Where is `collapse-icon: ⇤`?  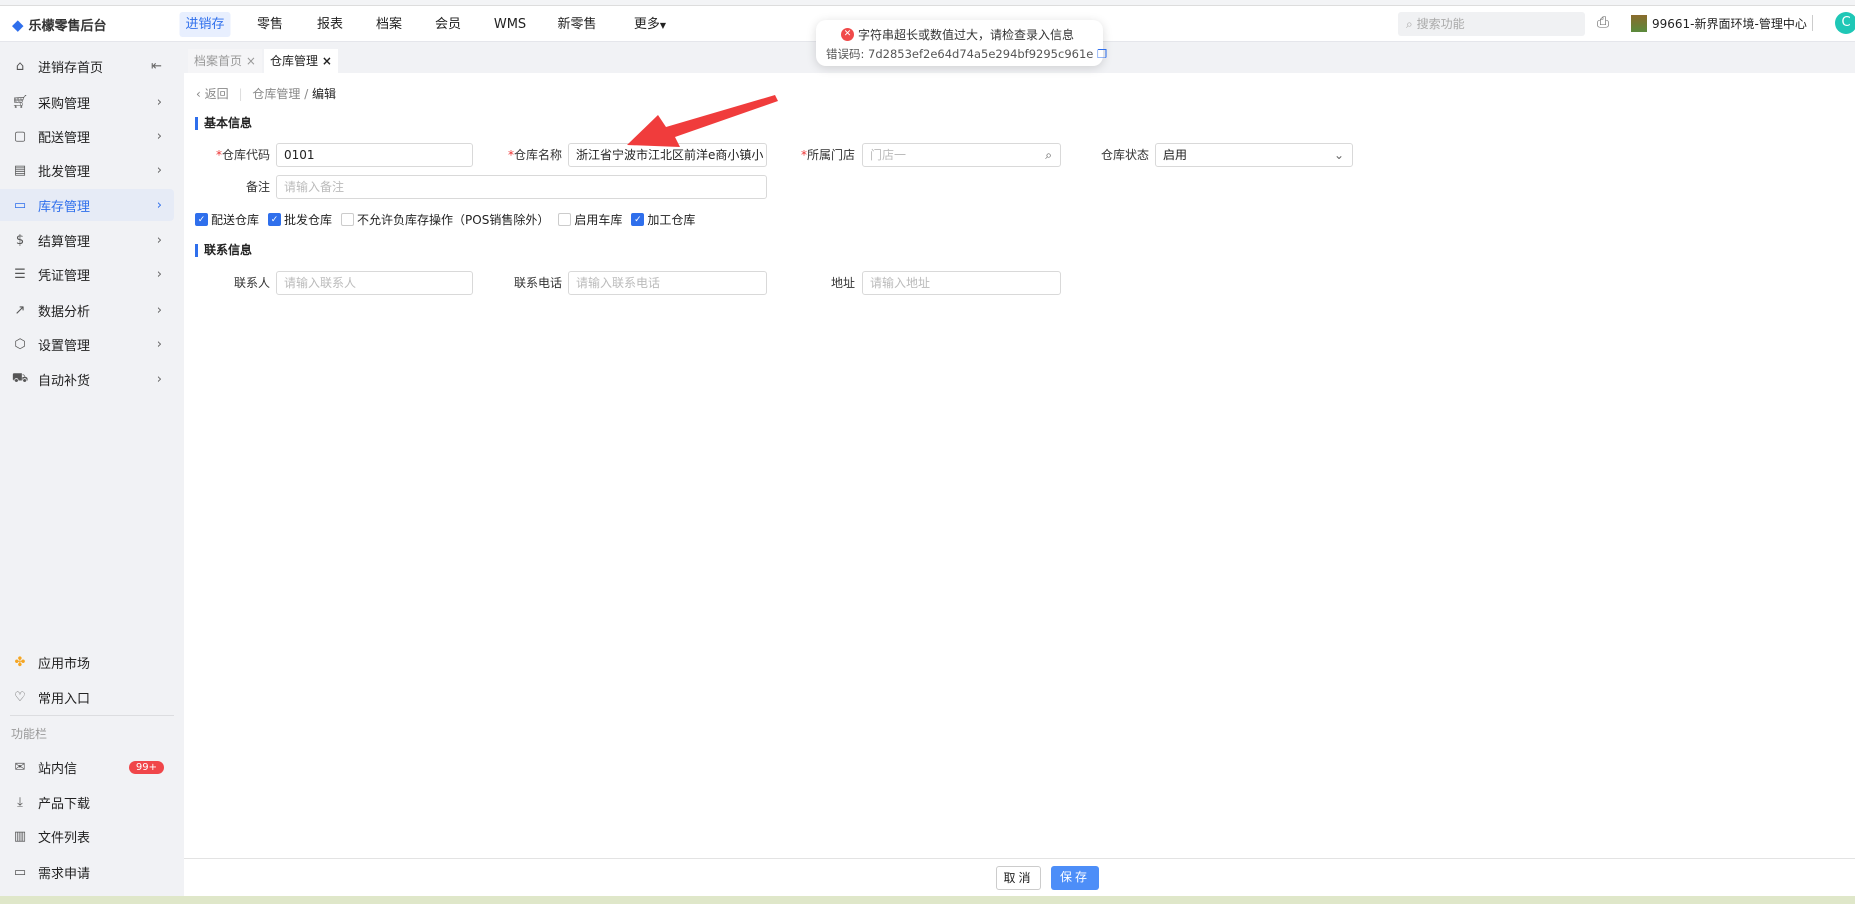
collapse-icon: ⇤ is located at coordinates (156, 66).